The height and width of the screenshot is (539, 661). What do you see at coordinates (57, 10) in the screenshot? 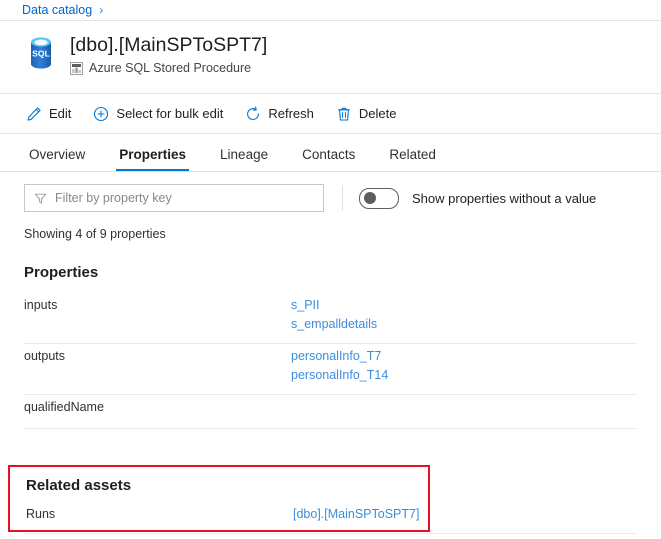
I see `breadcrumb-item-data-catalog: Data catalog` at bounding box center [57, 10].